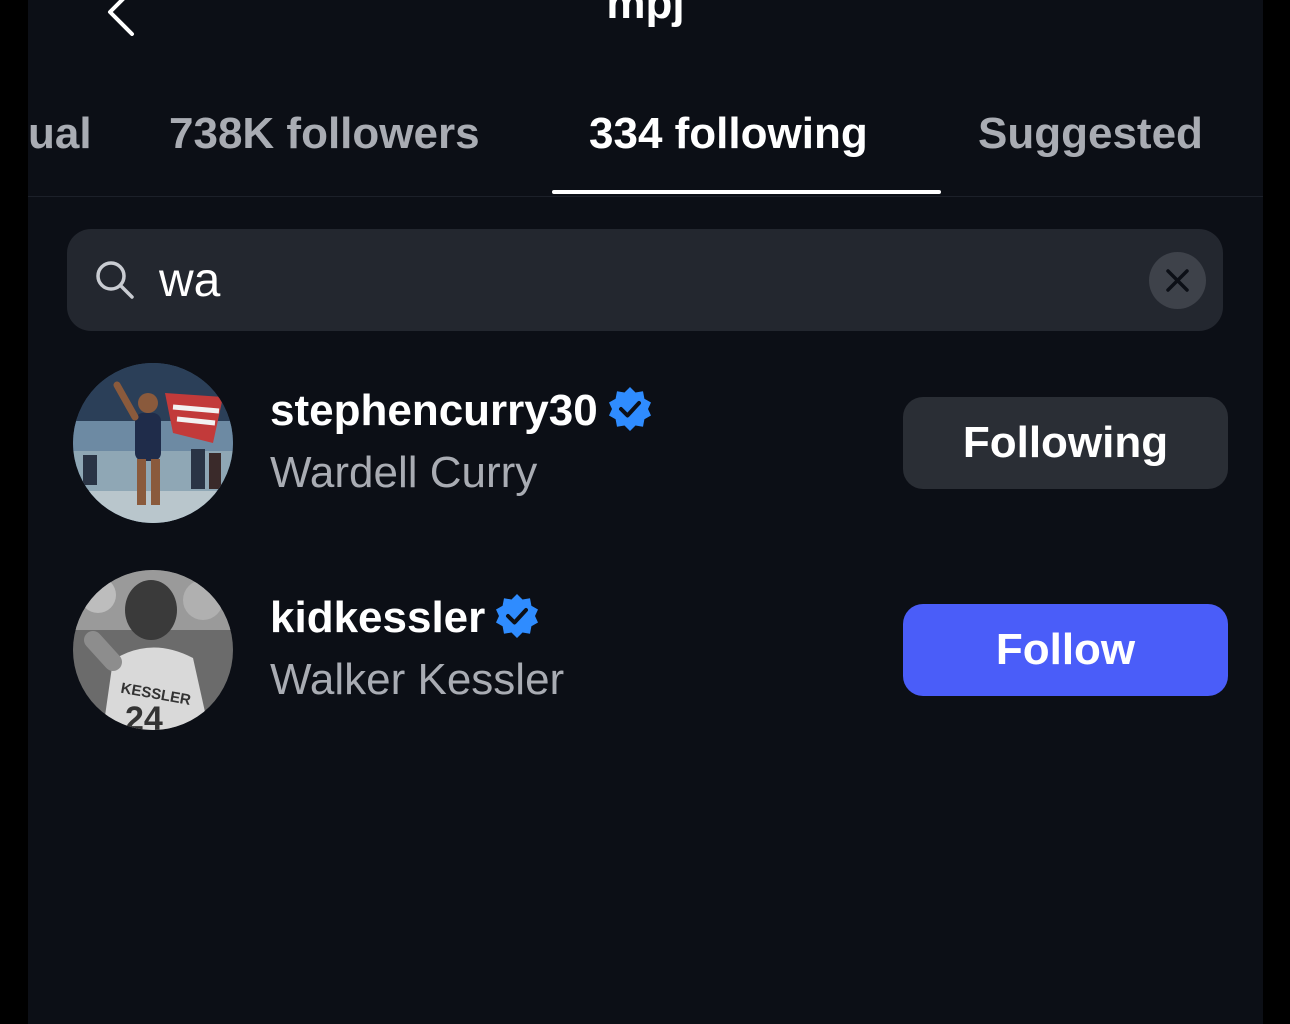 The image size is (1290, 1024). Describe the element at coordinates (144, 715) in the screenshot. I see `svg-text: 24` at that location.